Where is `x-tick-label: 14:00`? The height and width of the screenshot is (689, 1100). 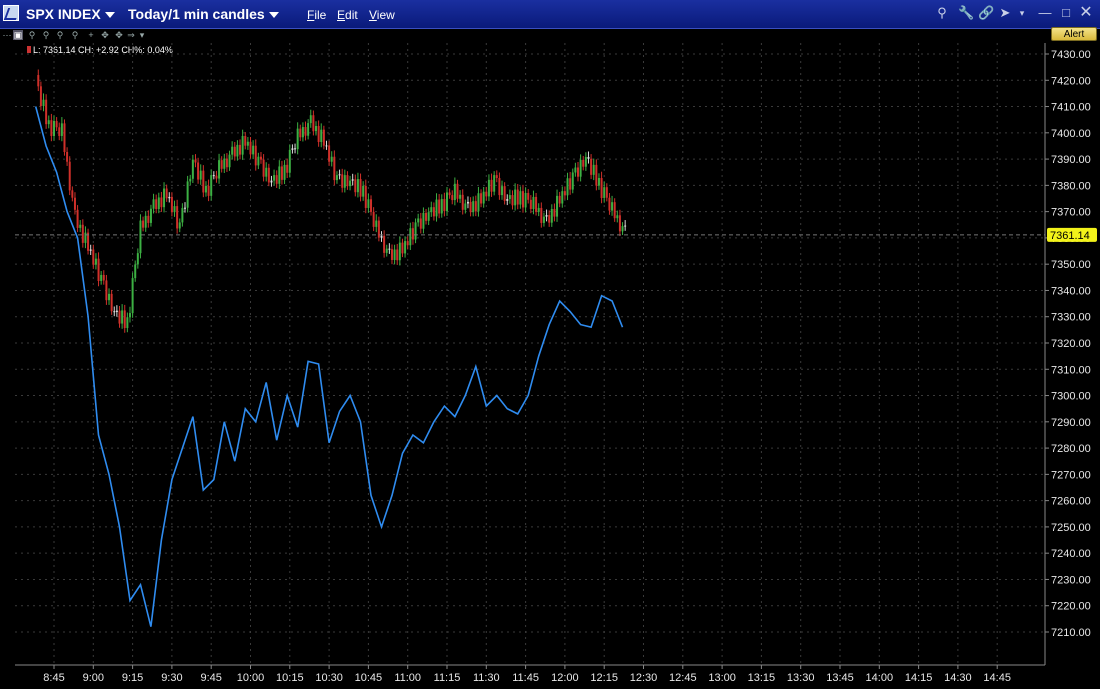
x-tick-label: 14:00 is located at coordinates (880, 678).